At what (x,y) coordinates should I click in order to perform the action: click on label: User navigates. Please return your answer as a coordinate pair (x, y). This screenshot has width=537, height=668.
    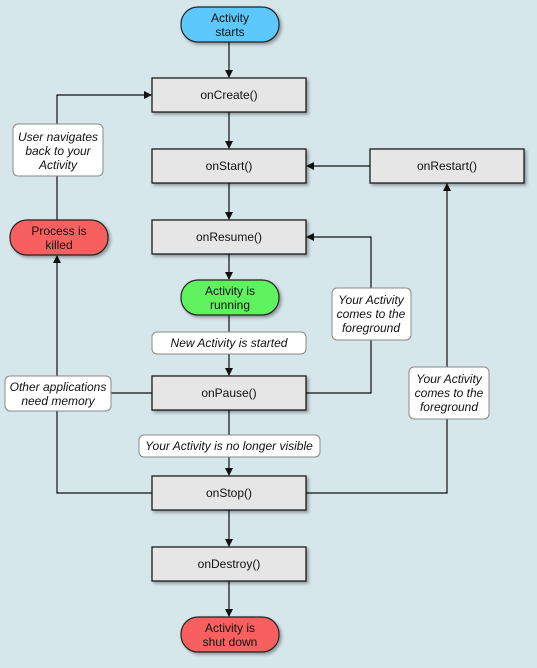
    Looking at the image, I should click on (58, 137).